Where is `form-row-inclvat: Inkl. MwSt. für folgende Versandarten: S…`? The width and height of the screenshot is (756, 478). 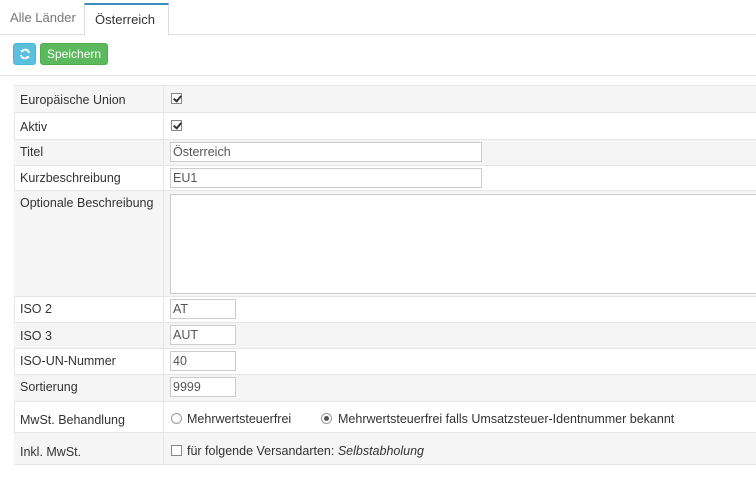 form-row-inclvat: Inkl. MwSt. für folgende Versandarten: S… is located at coordinates (385, 449).